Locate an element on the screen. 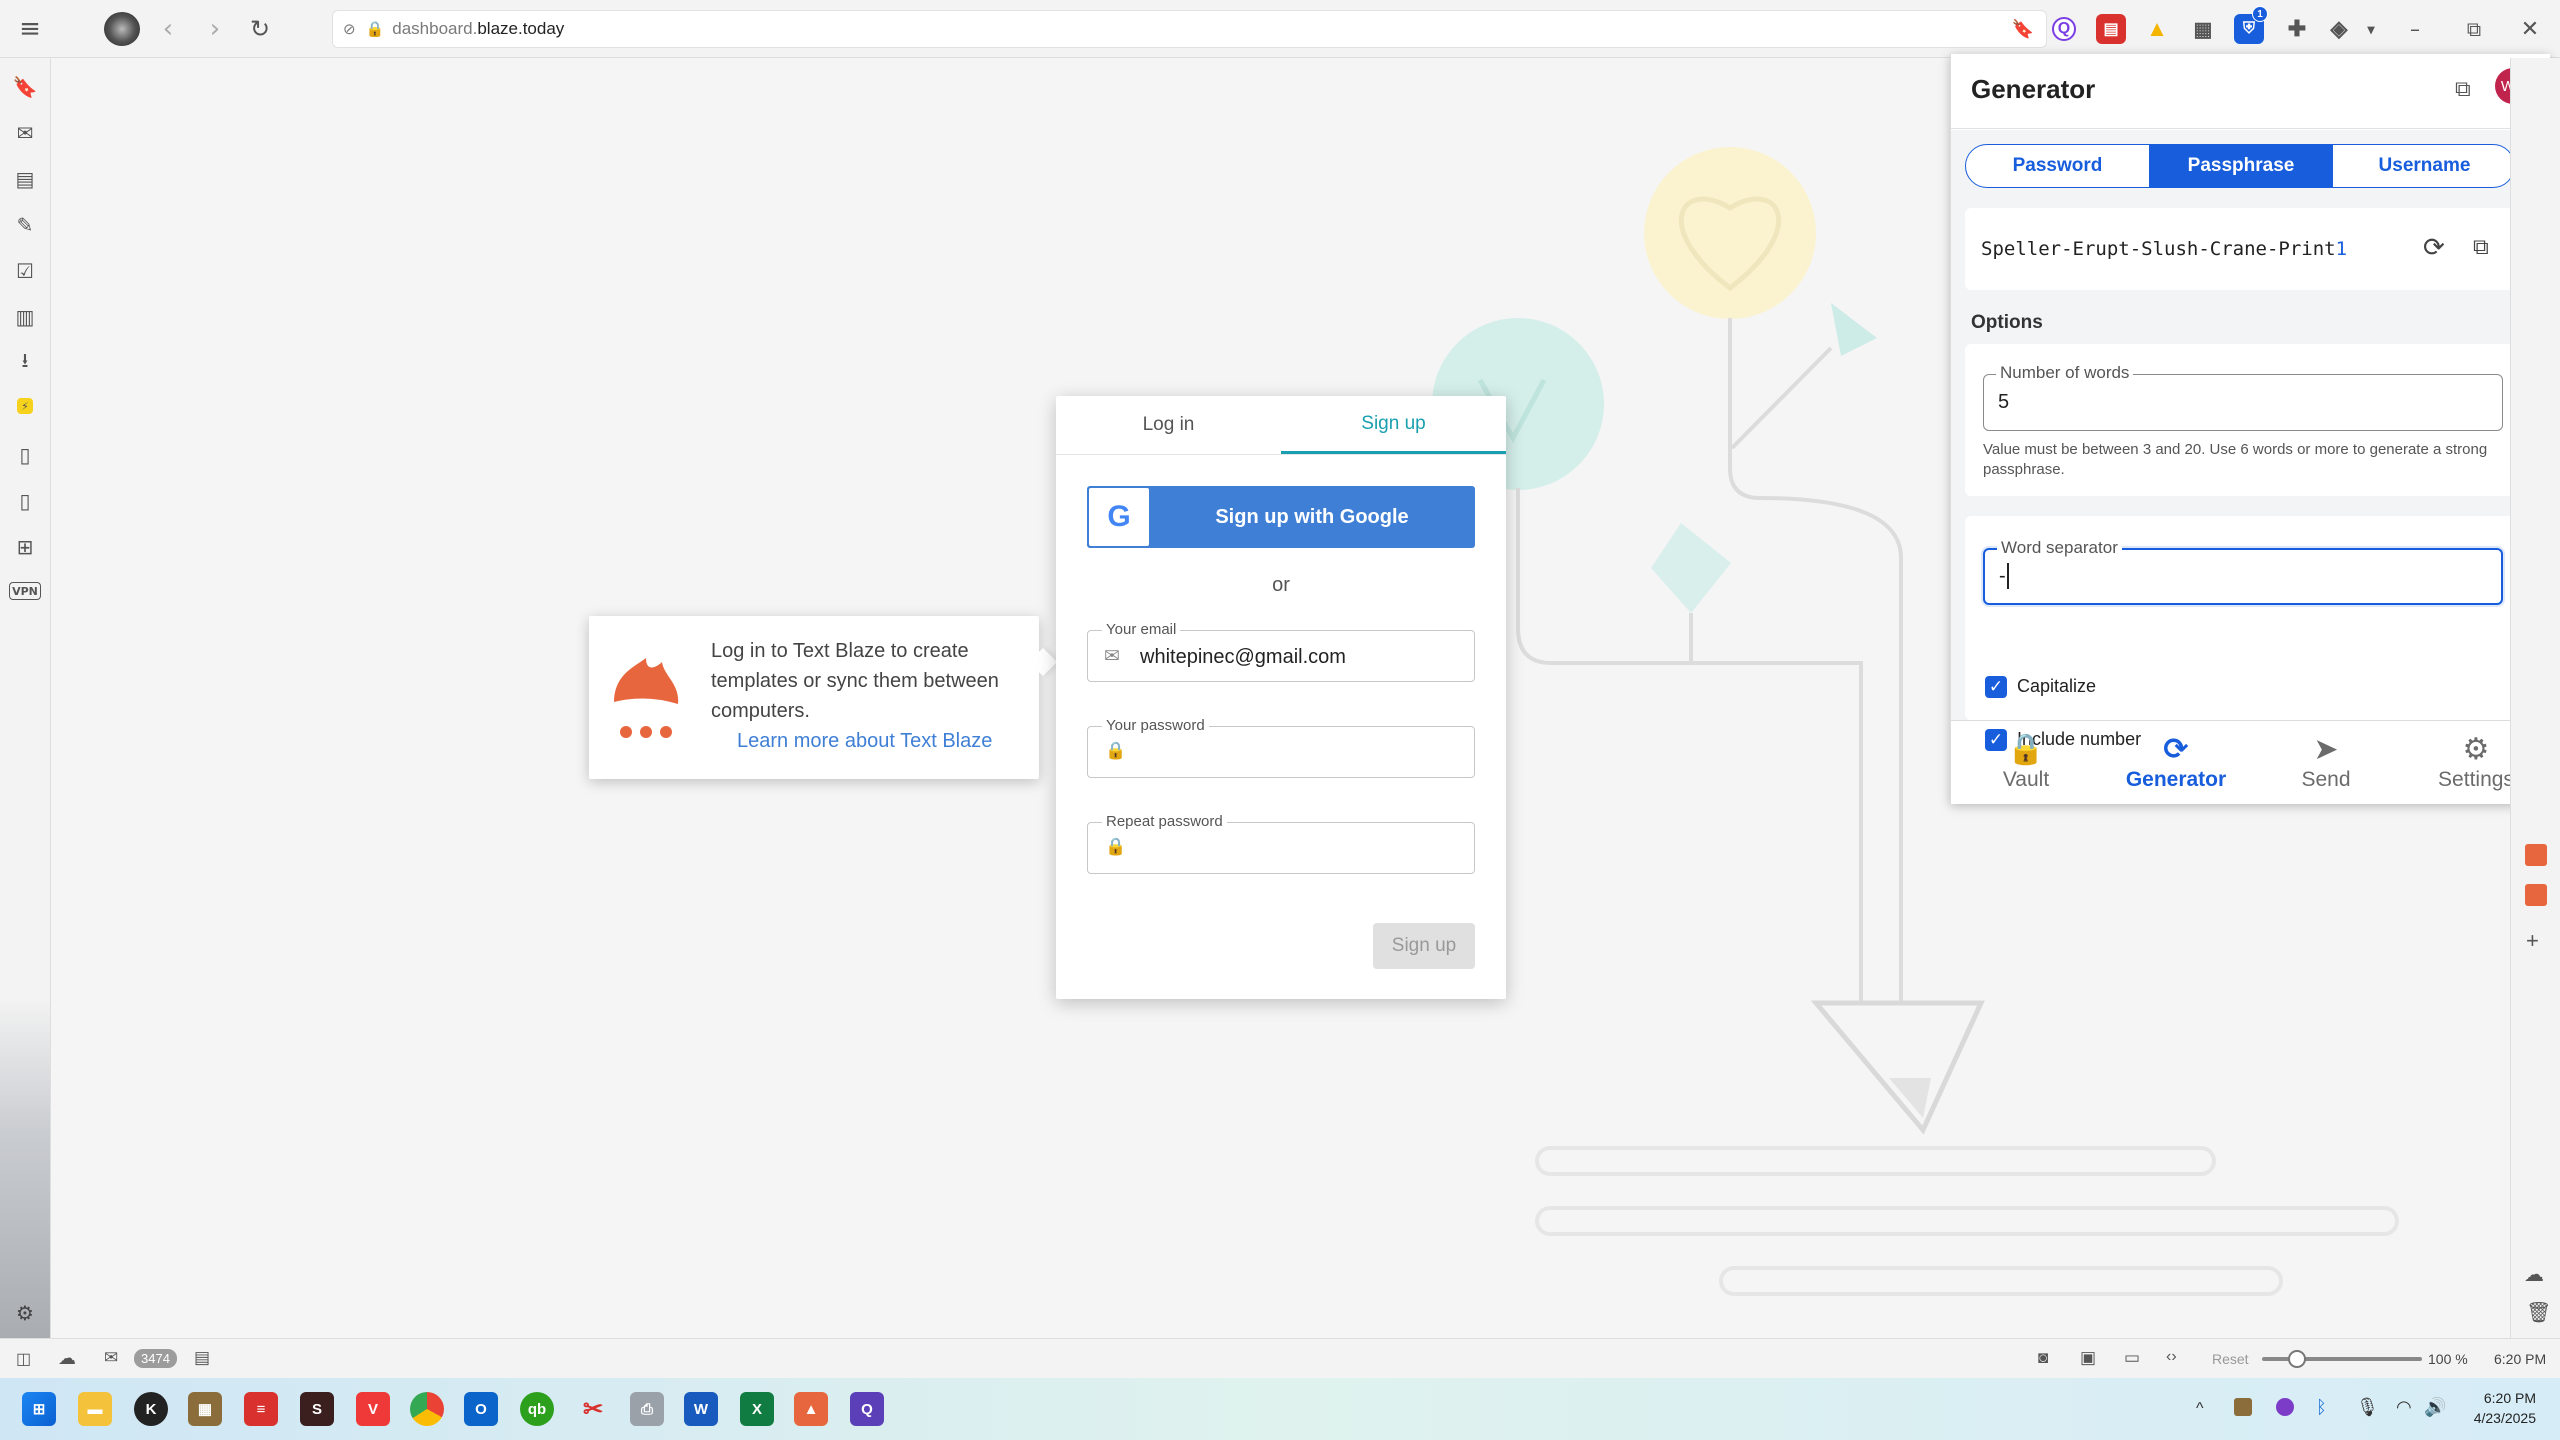 The image size is (2560, 1440). zoom-slider-thumb is located at coordinates (2297, 1359).